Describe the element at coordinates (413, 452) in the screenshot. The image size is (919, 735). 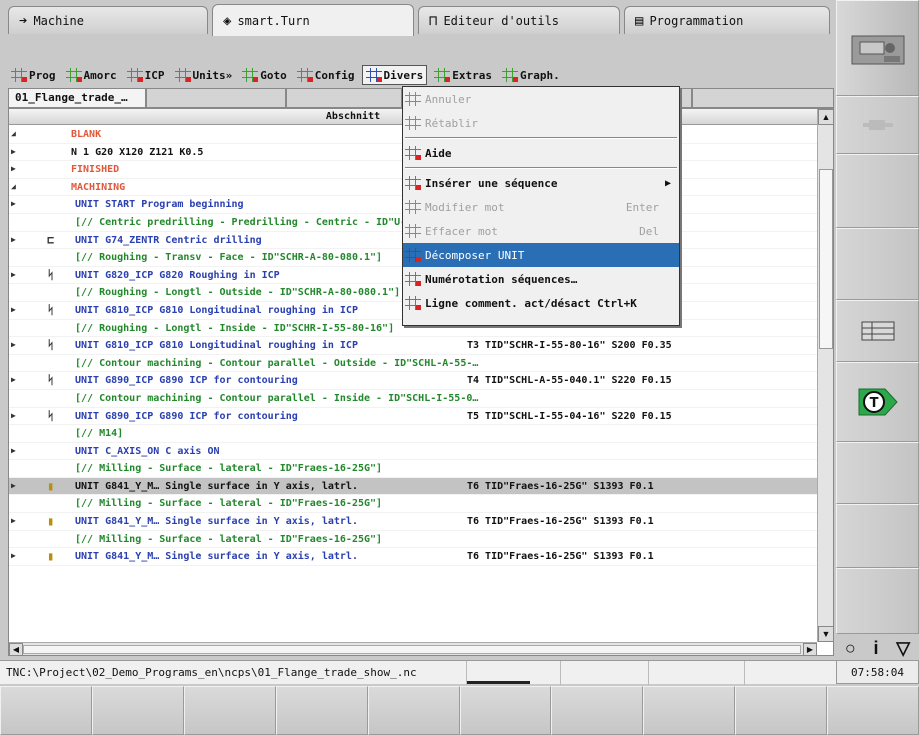
I see `program-row: ▶ UNIT C_AXIS_ON C axis ON` at that location.